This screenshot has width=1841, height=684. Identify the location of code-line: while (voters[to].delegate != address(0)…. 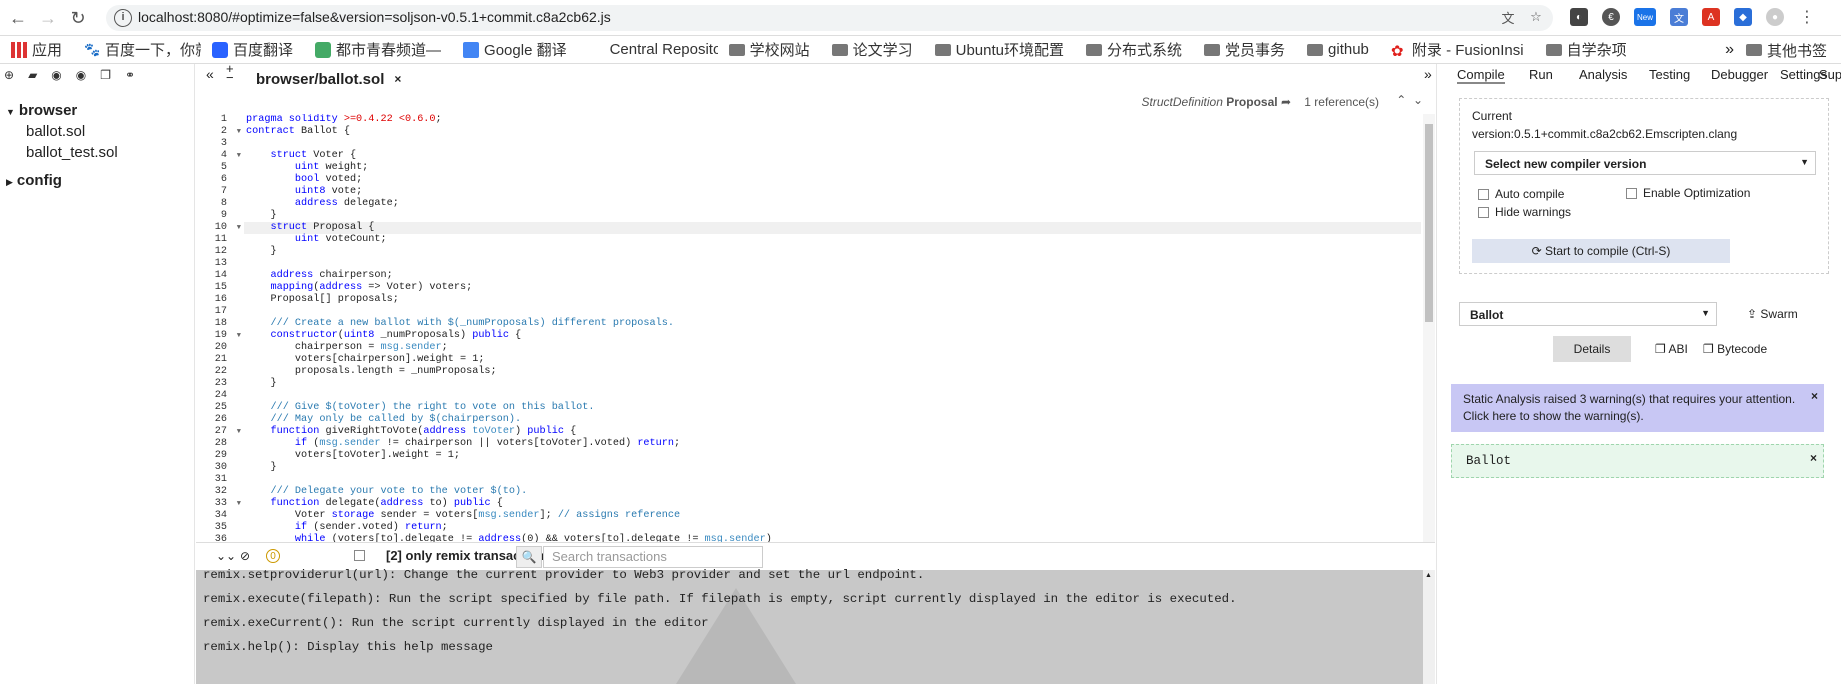
(832, 538).